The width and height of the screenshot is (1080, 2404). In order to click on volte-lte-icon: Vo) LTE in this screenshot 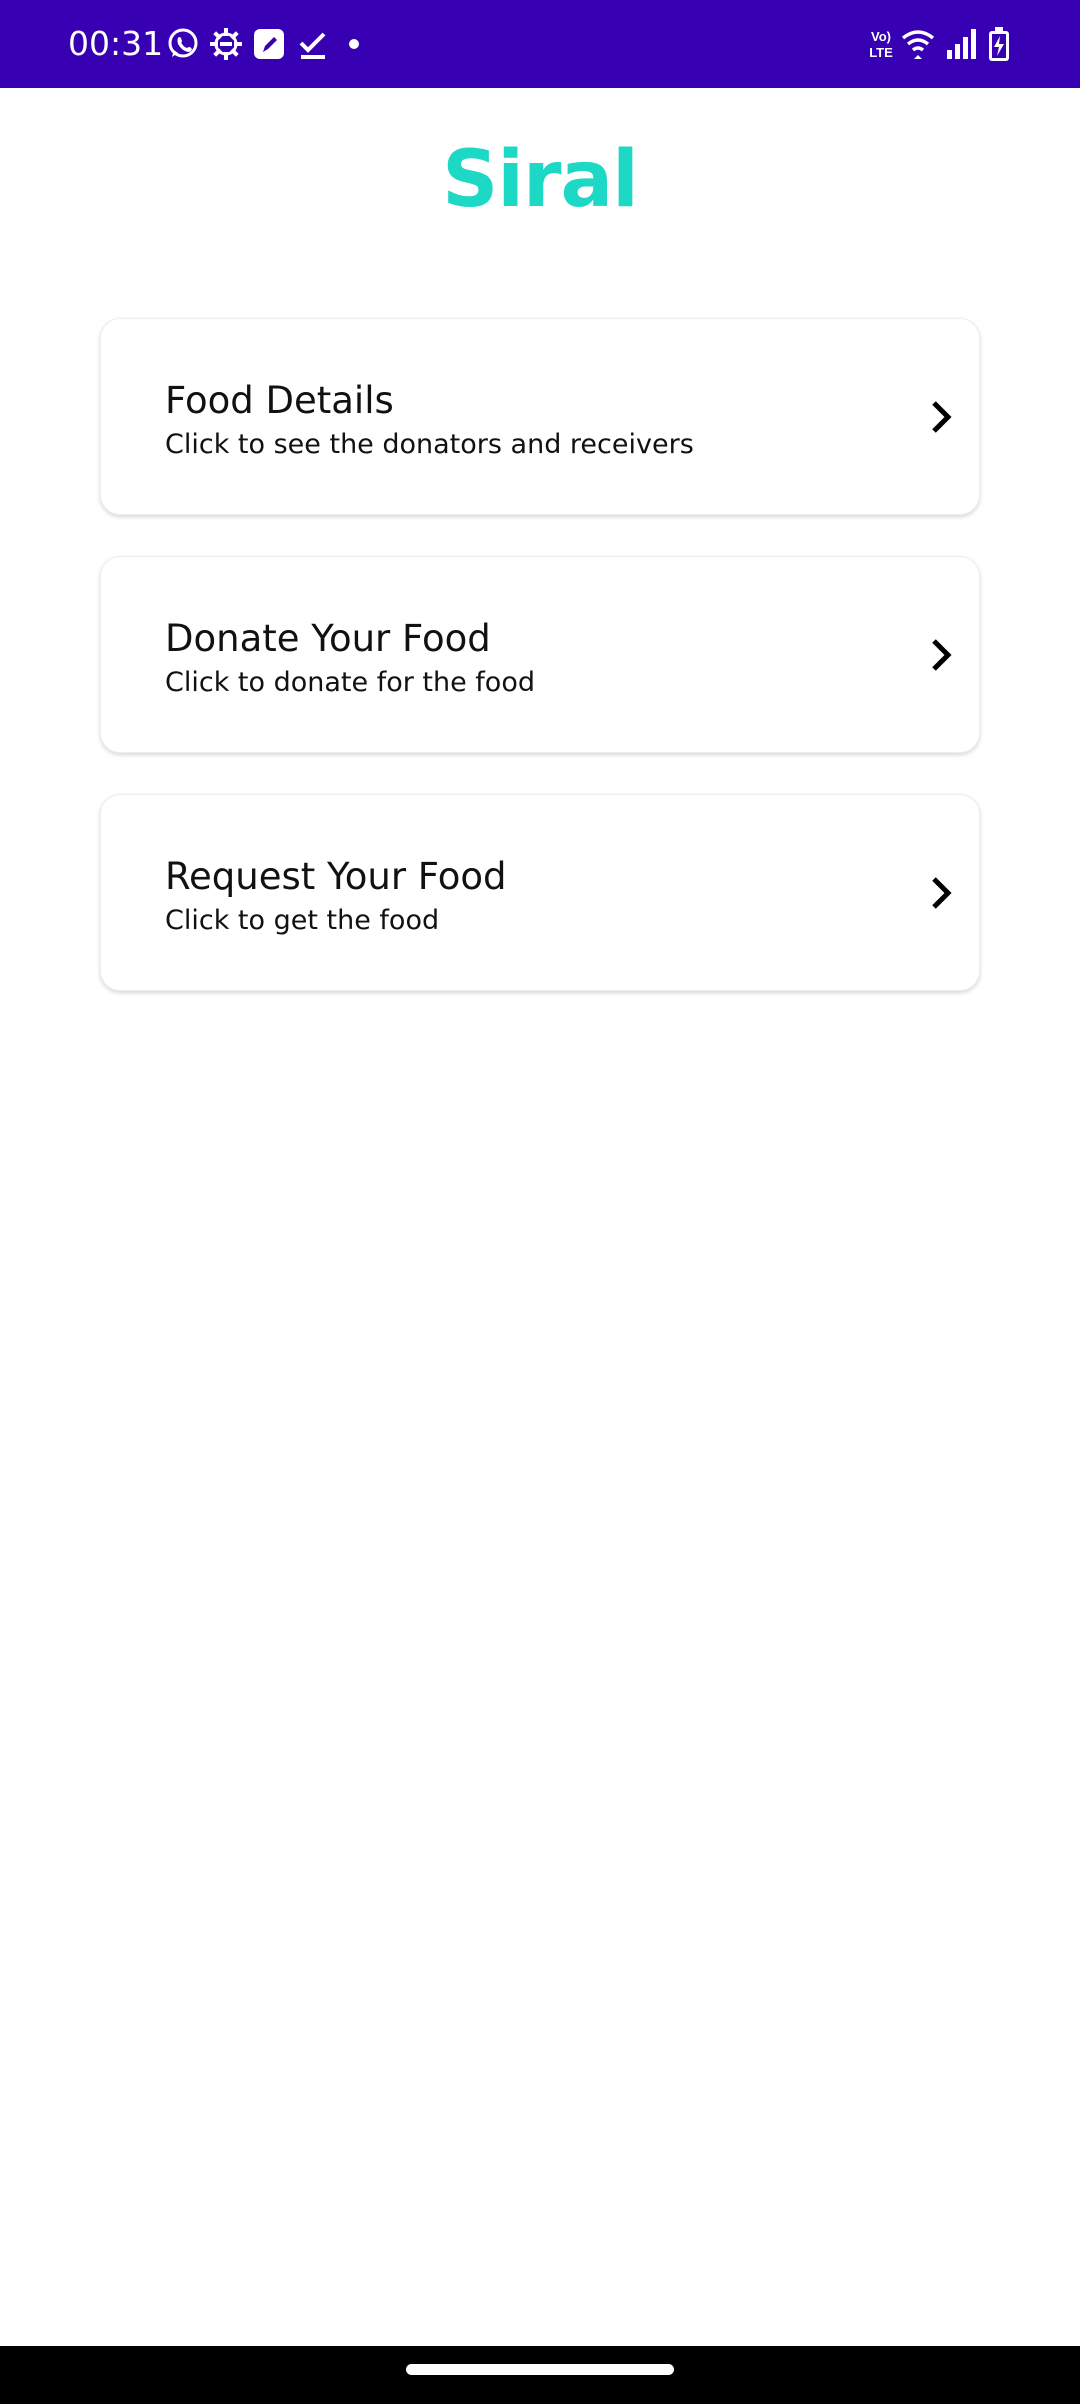, I will do `click(881, 44)`.